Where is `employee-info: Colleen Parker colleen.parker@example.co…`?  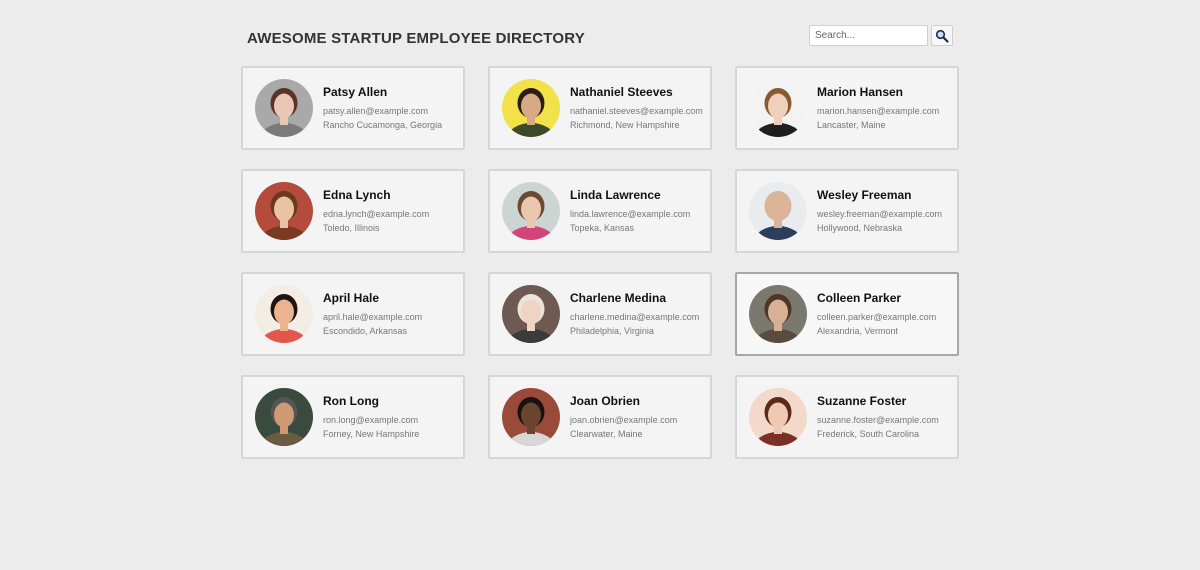 employee-info: Colleen Parker colleen.parker@example.co… is located at coordinates (876, 314).